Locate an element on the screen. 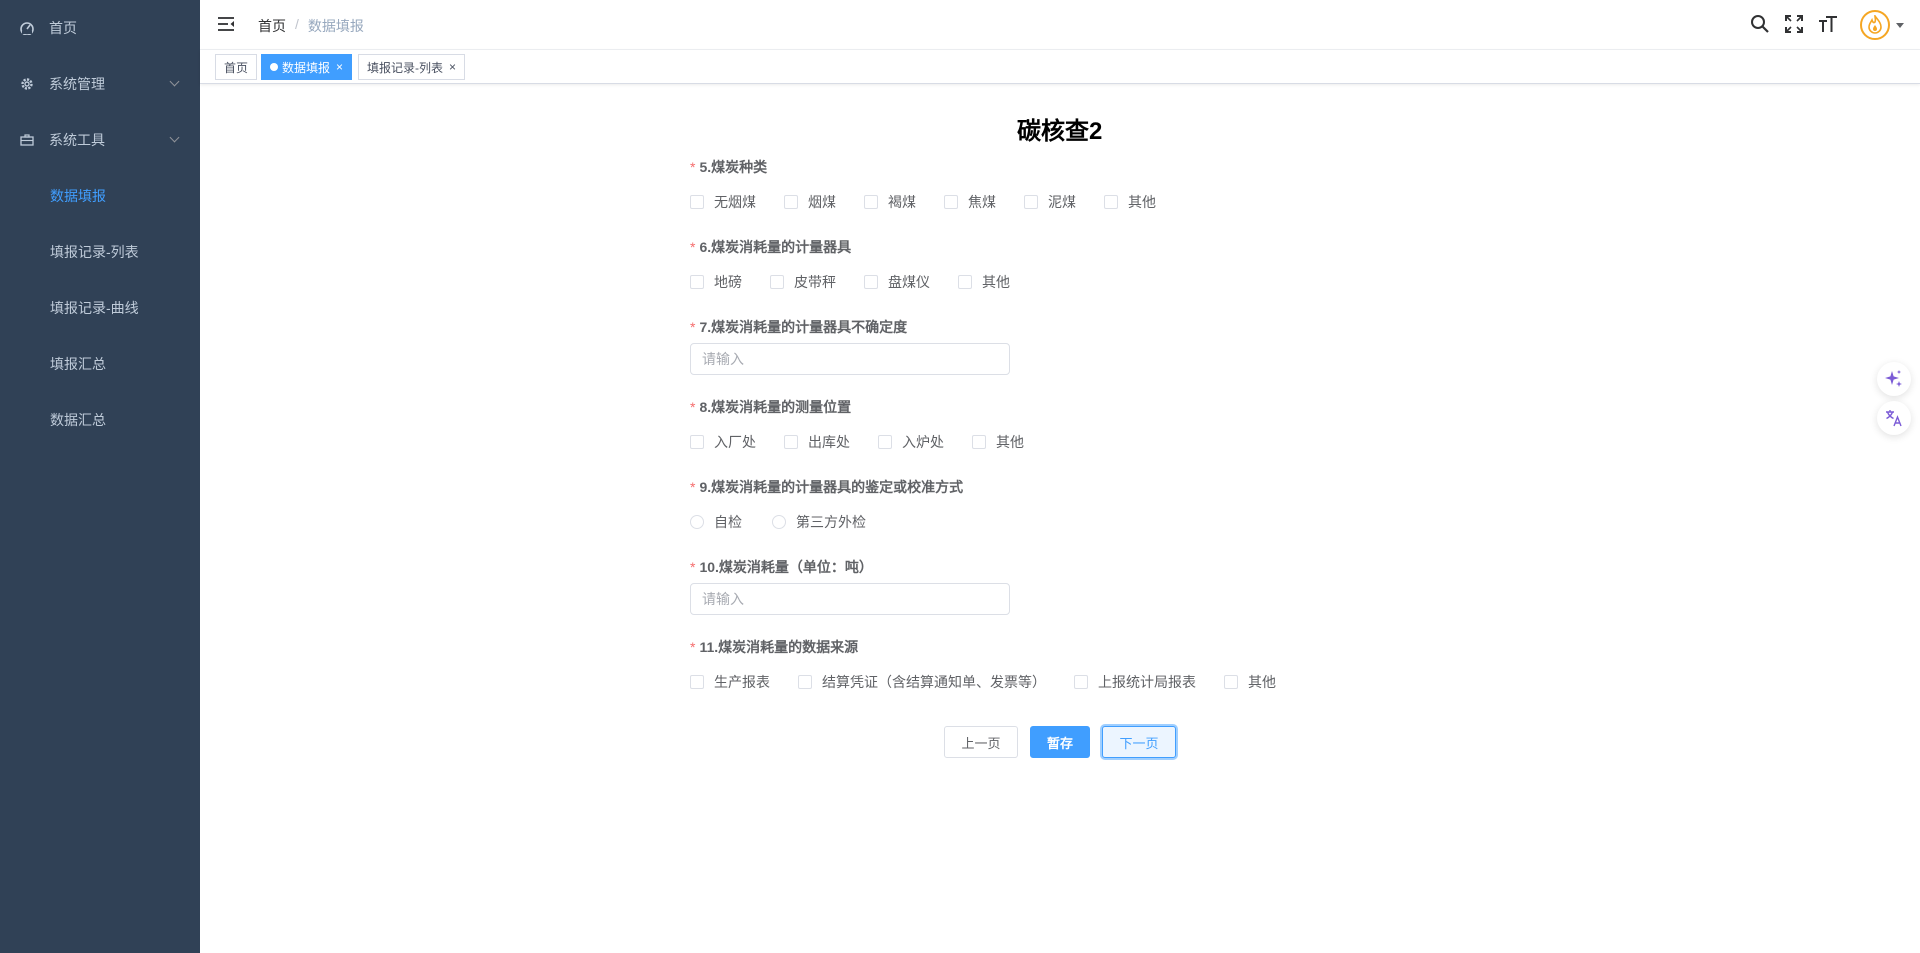 The height and width of the screenshot is (953, 1920). checkbox-belt-scale: 皮带秤 is located at coordinates (803, 282).